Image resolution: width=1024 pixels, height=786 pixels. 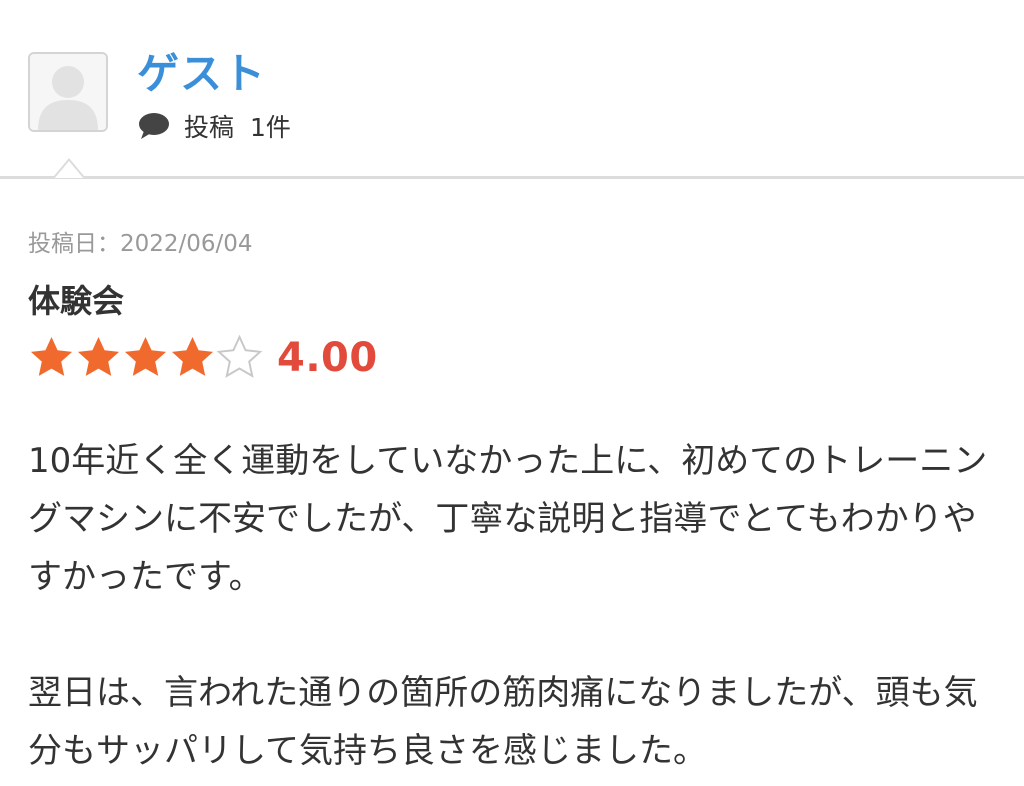 What do you see at coordinates (140, 244) in the screenshot?
I see `post-date: 投稿日：2022/06/04` at bounding box center [140, 244].